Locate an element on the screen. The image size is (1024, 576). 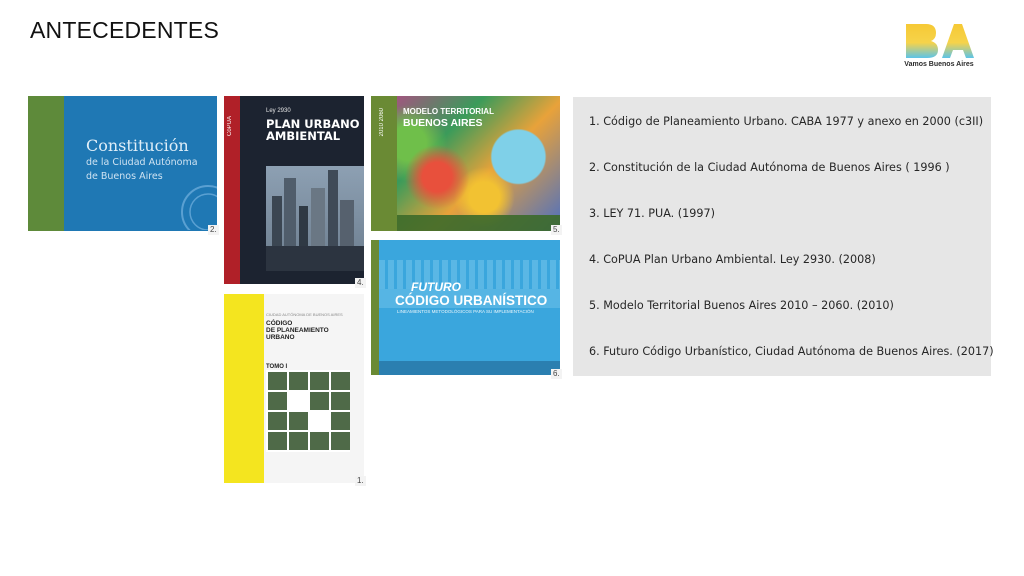
cover-title: BUENOS AIRES is located at coordinates (443, 123).